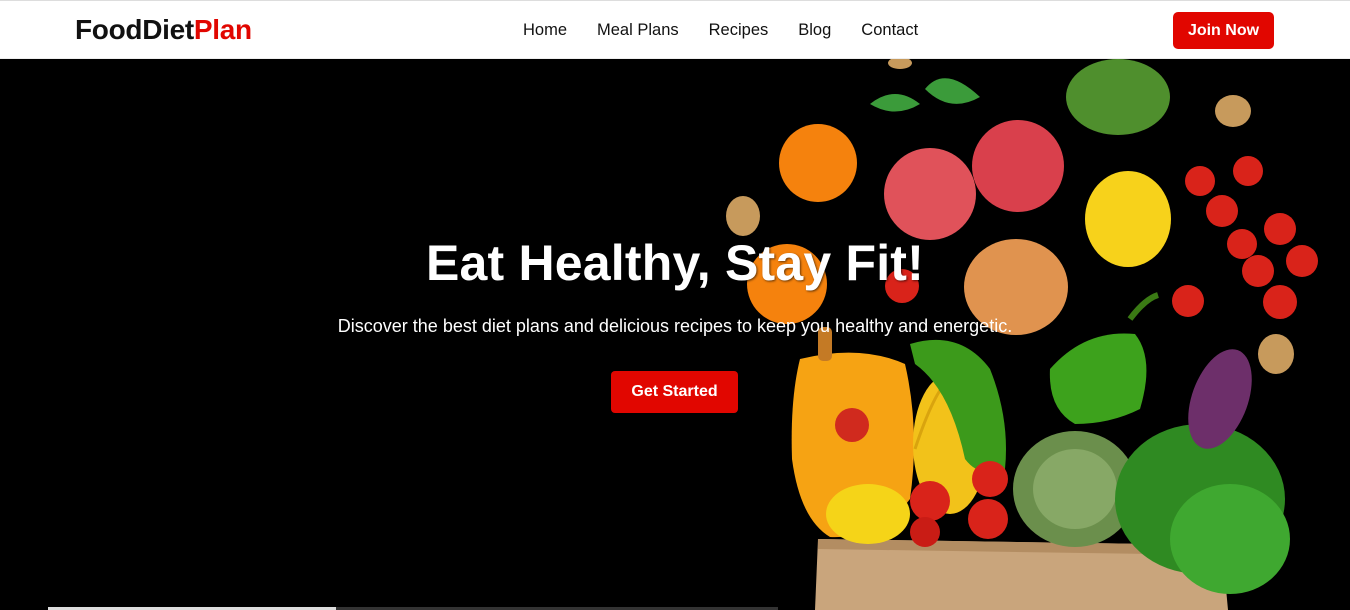  What do you see at coordinates (1098, 378) in the screenshot?
I see `green-pepper-right` at bounding box center [1098, 378].